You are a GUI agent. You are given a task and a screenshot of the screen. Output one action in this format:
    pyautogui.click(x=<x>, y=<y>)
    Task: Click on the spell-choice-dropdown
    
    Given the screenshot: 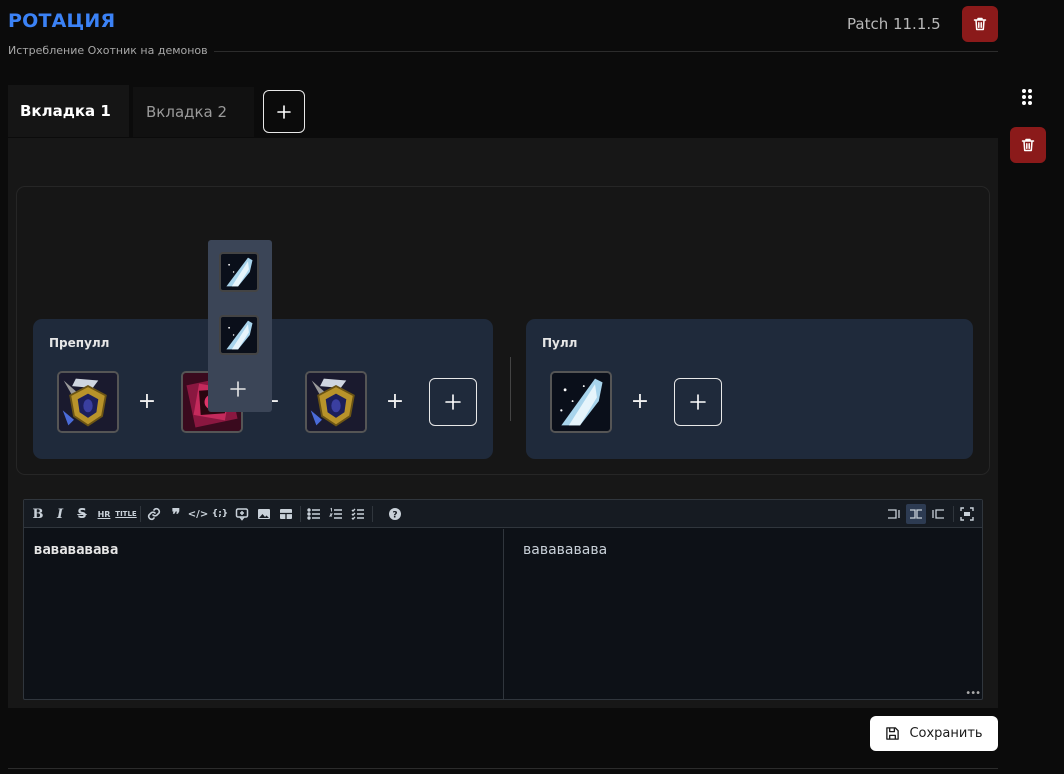 What is the action you would take?
    pyautogui.click(x=240, y=326)
    